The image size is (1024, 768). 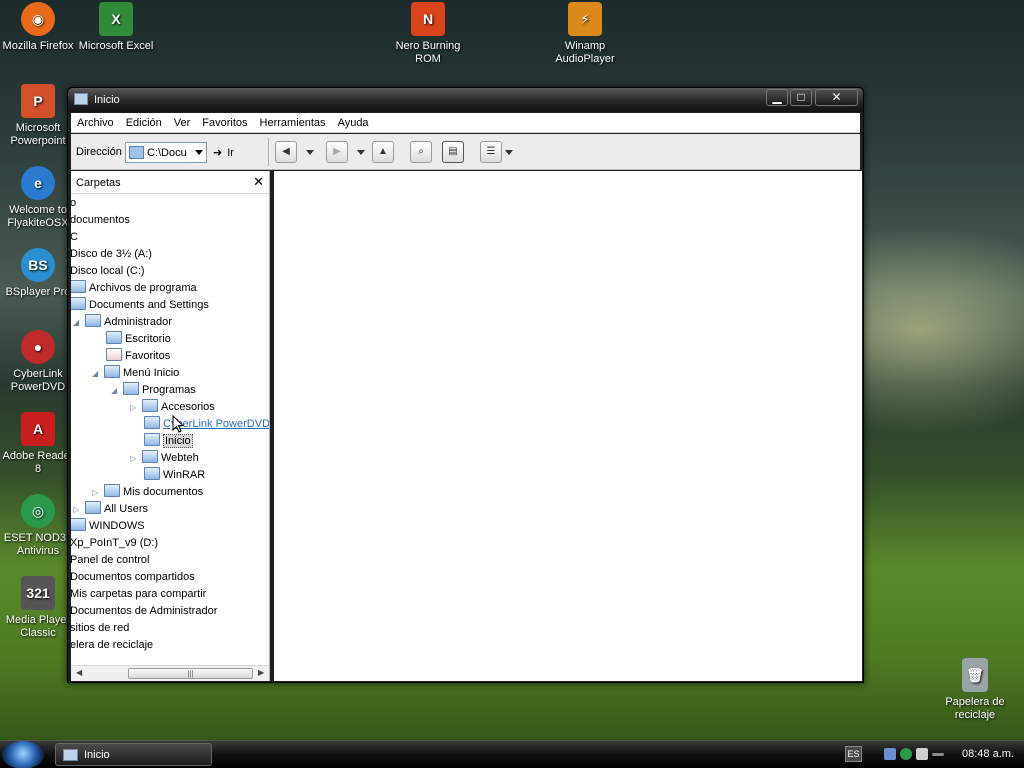 I want to click on tree-item: Disco local (C:), so click(x=108, y=271).